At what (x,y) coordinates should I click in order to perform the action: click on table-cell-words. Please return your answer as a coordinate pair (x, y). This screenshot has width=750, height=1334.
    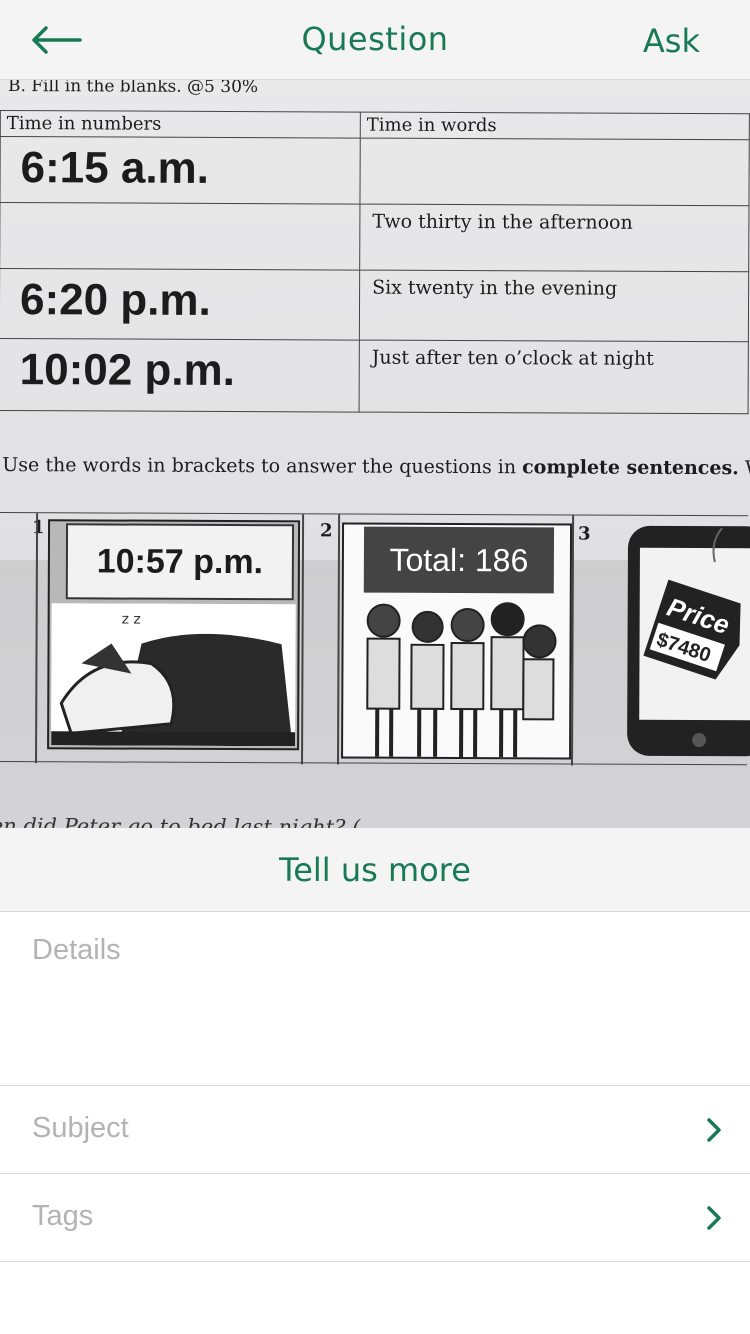
    Looking at the image, I should click on (554, 172).